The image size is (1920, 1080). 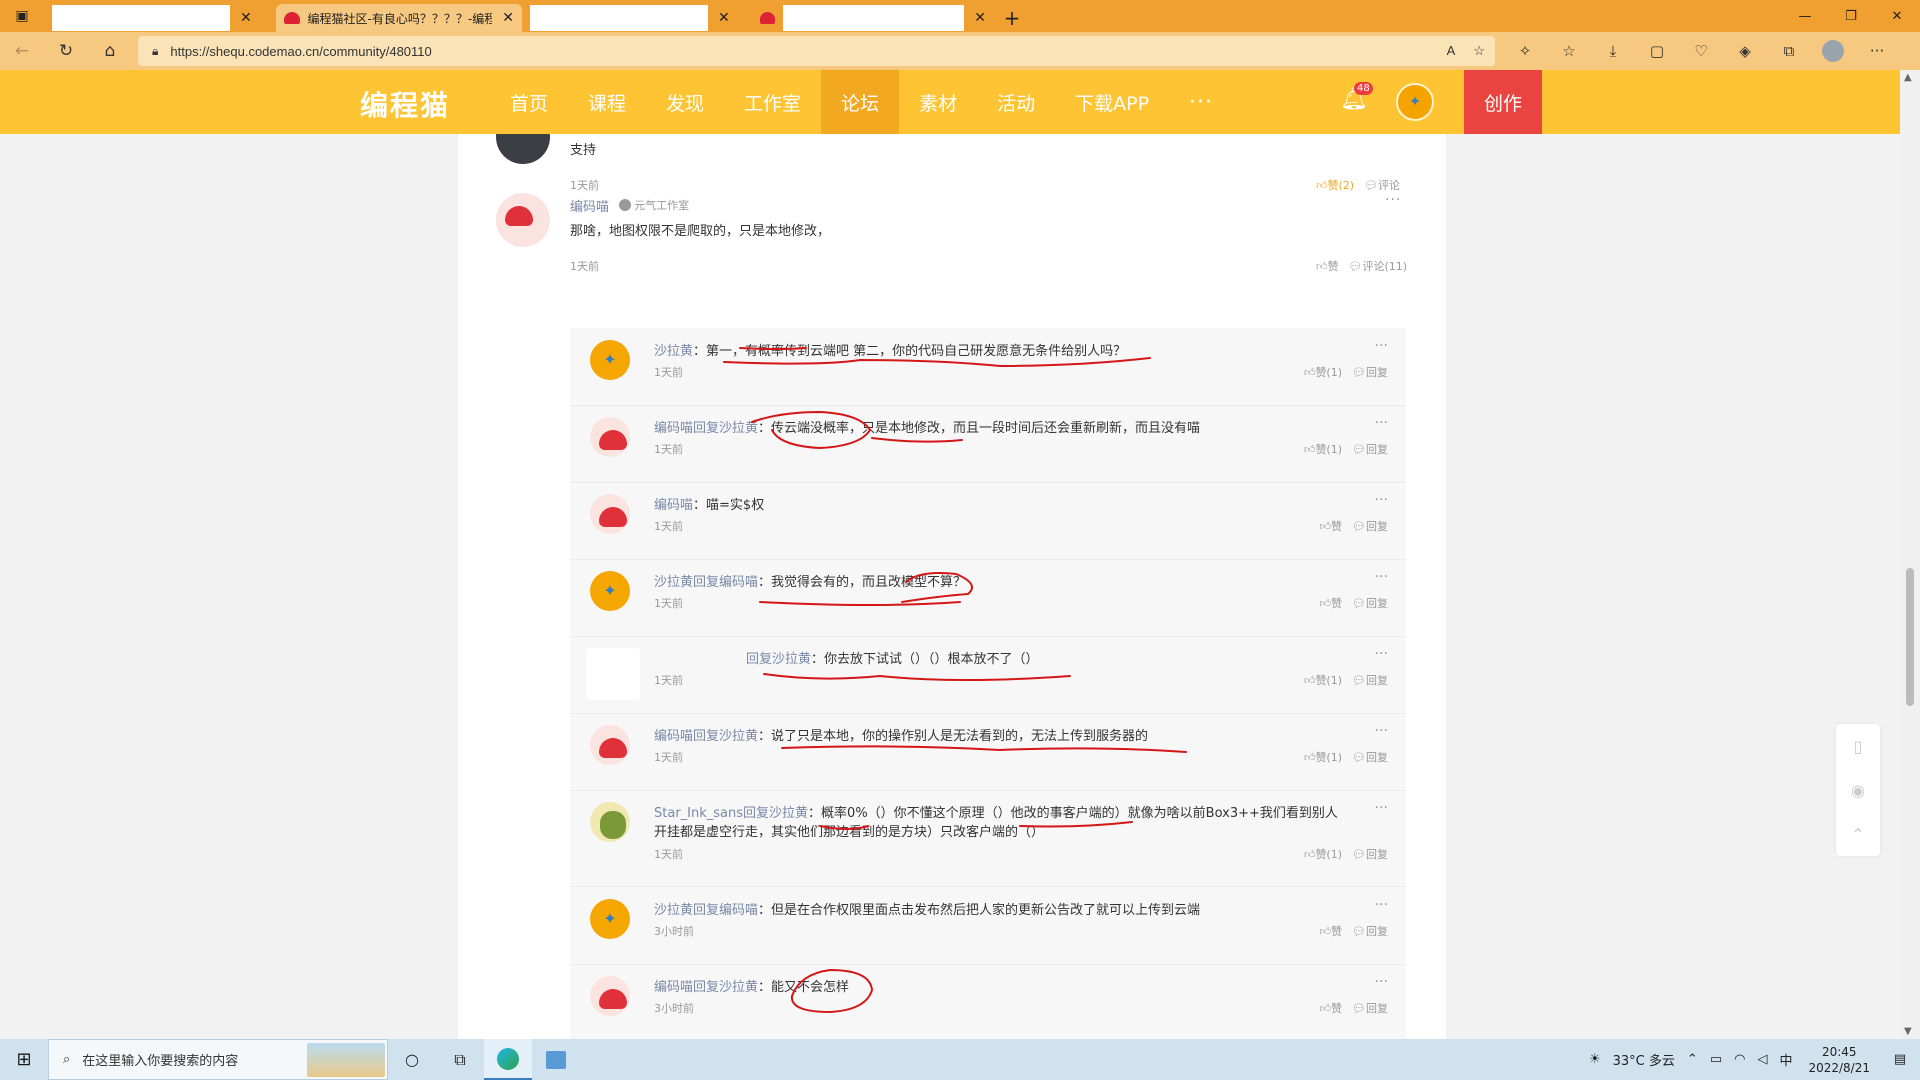 I want to click on comment-button: 💬︎评论, so click(x=1382, y=185).